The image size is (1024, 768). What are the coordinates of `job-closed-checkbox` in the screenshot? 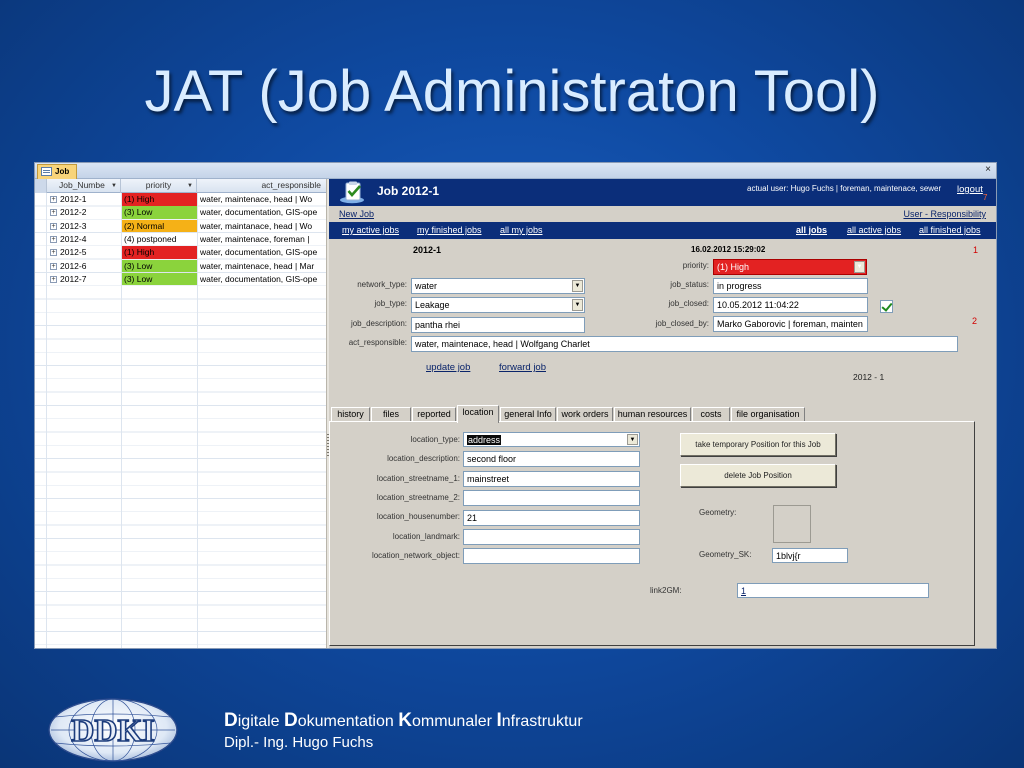 It's located at (886, 306).